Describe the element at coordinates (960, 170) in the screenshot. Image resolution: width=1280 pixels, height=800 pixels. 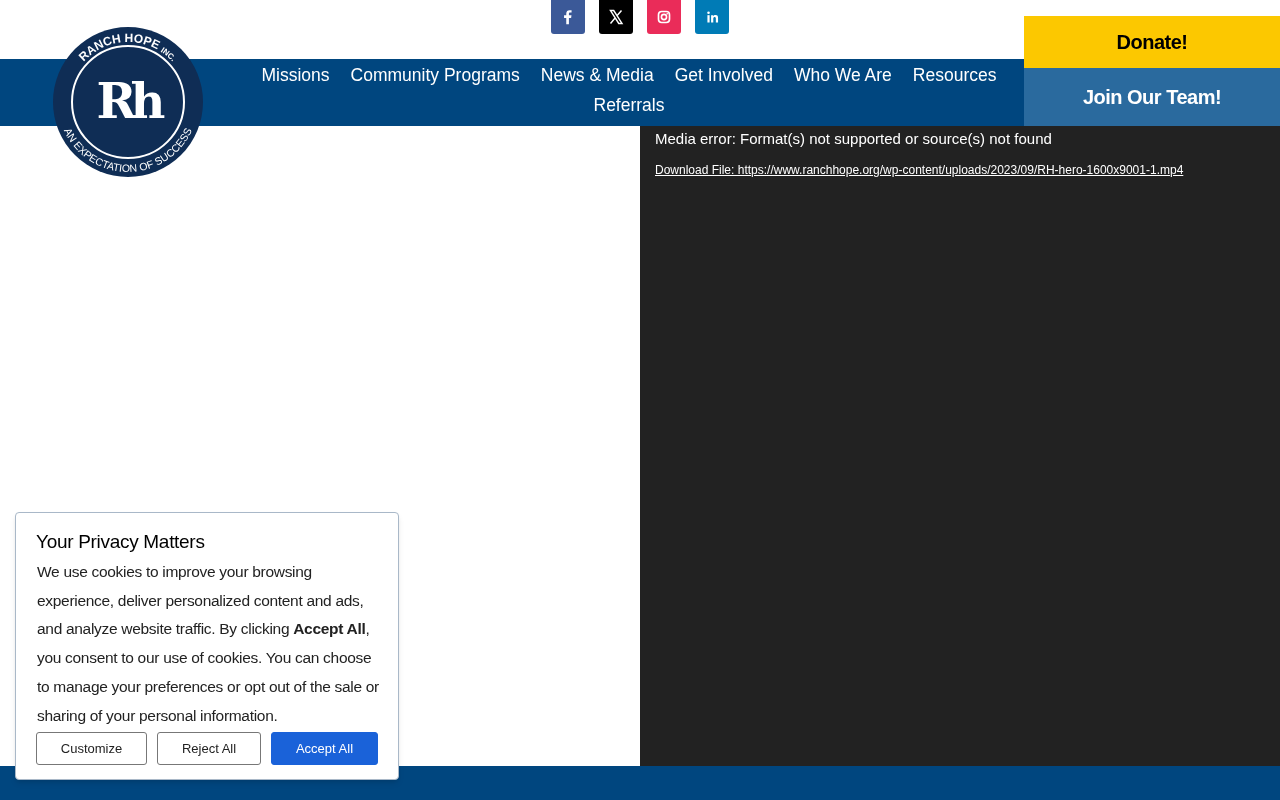
I see `download-link: Download File: https://www.ranchhope.org/wp-content/uploads/2023/09/RH-hero-1600x9001-1.mp4` at that location.